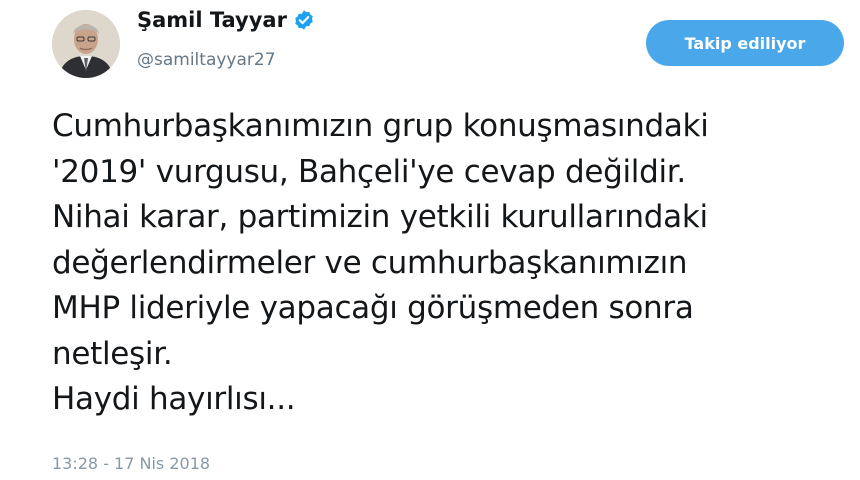 The image size is (860, 480). What do you see at coordinates (112, 353) in the screenshot?
I see `tweet-line: netleşir.` at bounding box center [112, 353].